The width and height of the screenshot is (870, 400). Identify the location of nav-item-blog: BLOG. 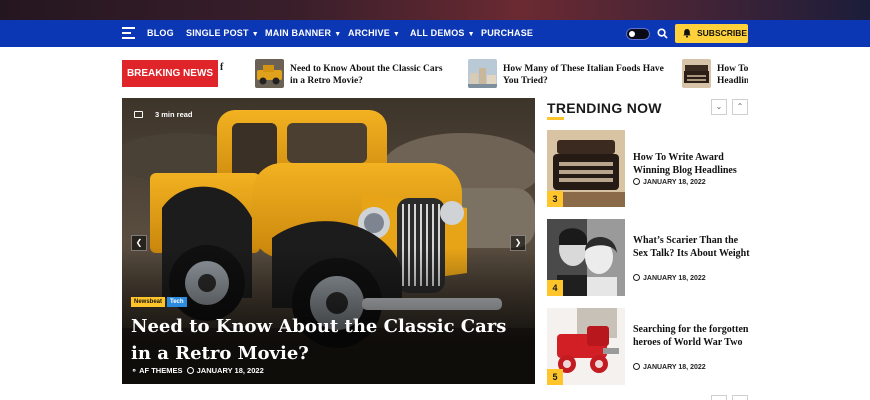
(160, 33).